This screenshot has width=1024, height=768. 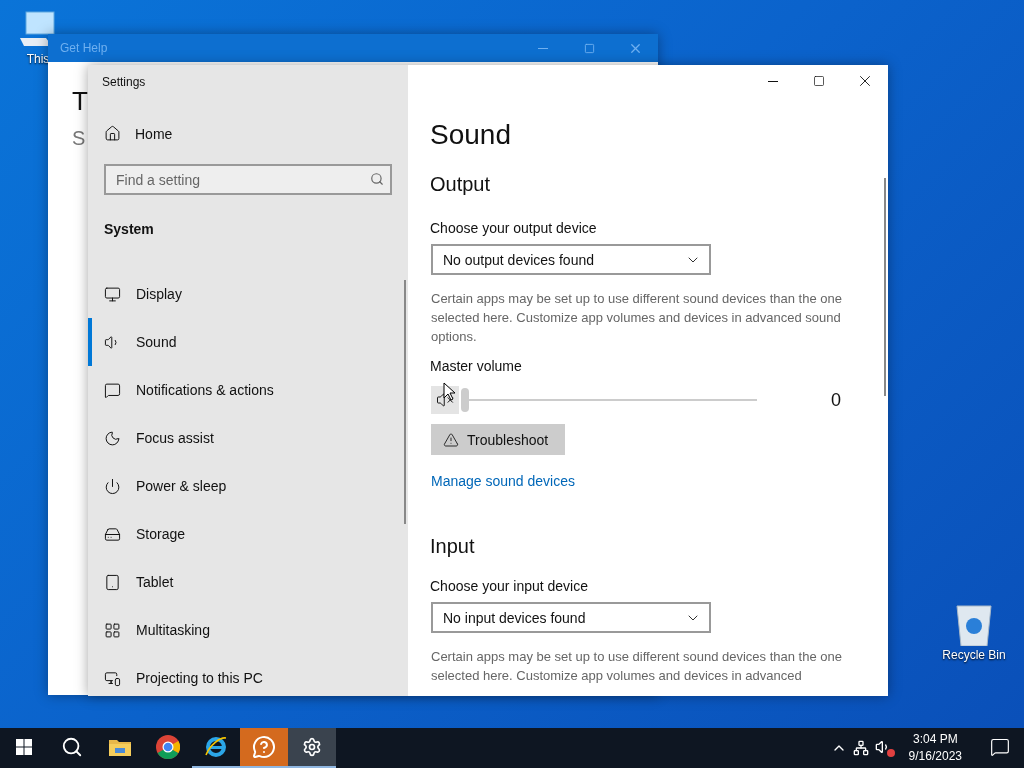 I want to click on description-text: Certain apps may be set up to use different sound devices than the one selected here. Customize app volumes and devices in advanced sound options., so click(x=637, y=318).